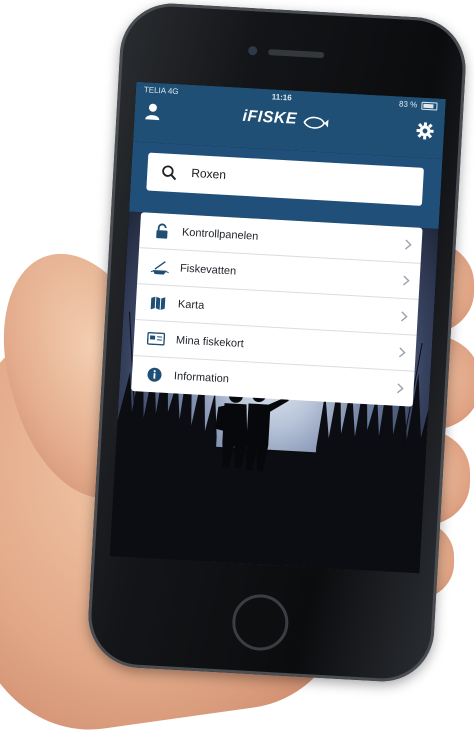 The height and width of the screenshot is (744, 474). I want to click on user-icon, so click(152, 111).